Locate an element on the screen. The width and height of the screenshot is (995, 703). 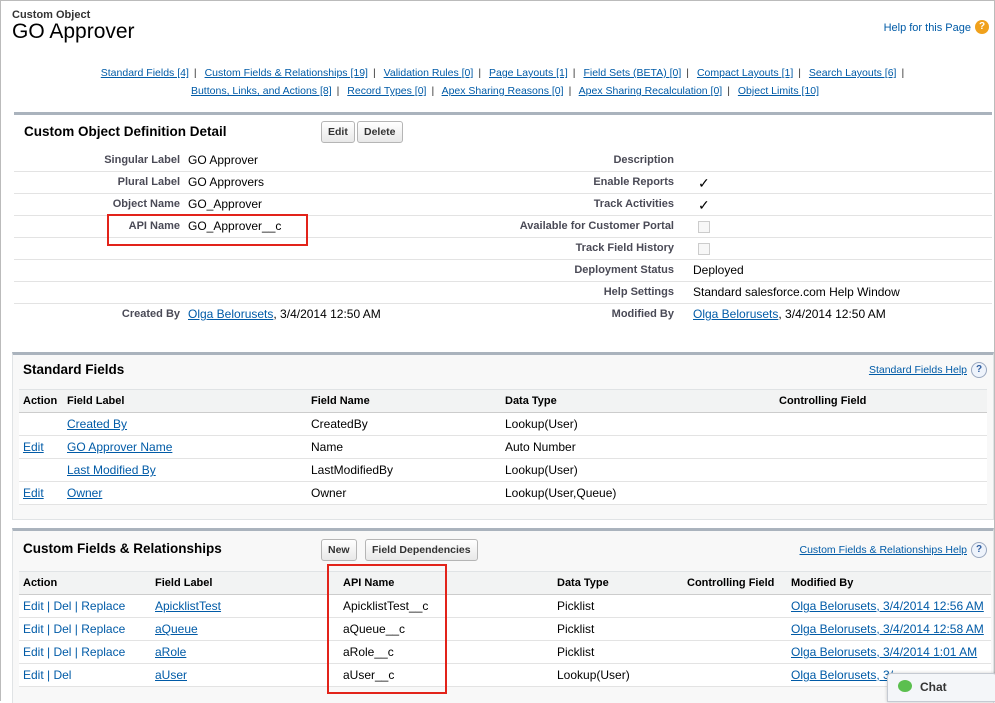
field-label-link: aUser is located at coordinates (171, 675).